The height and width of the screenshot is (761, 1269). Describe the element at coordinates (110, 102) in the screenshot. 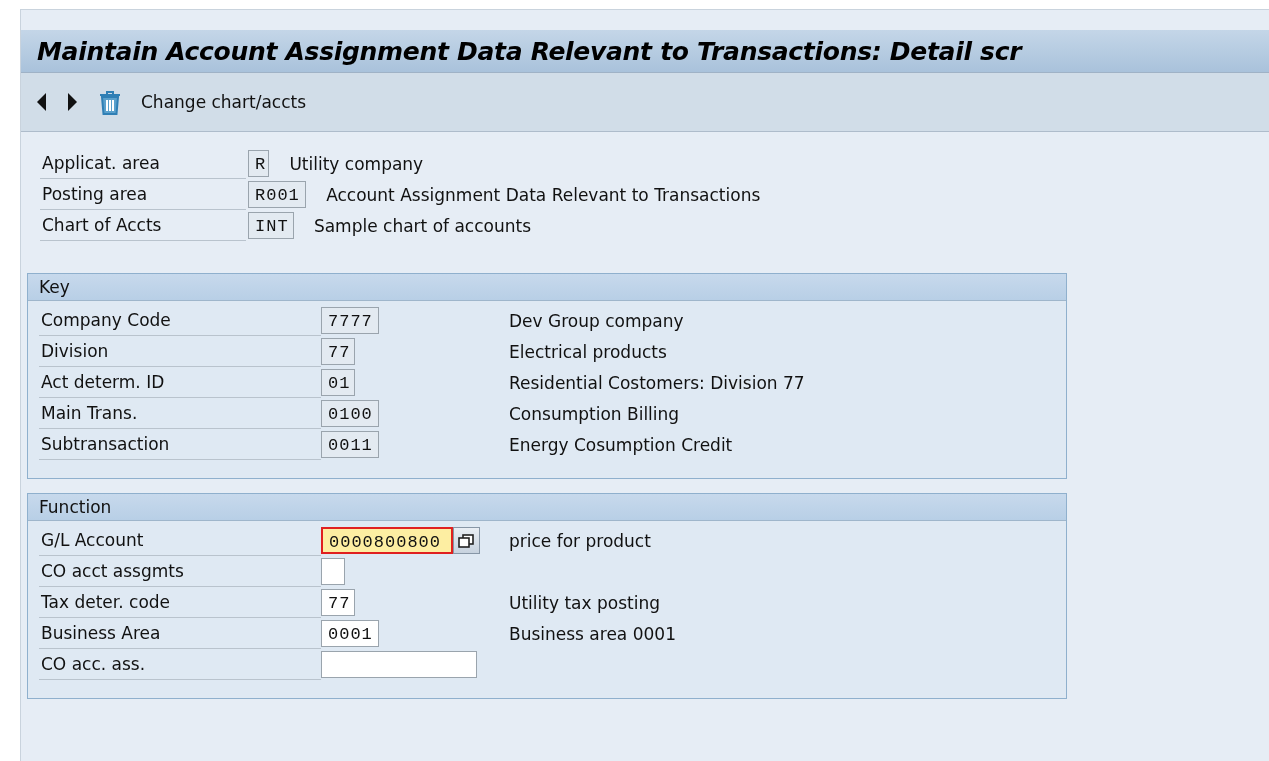

I see `trash-icon` at that location.